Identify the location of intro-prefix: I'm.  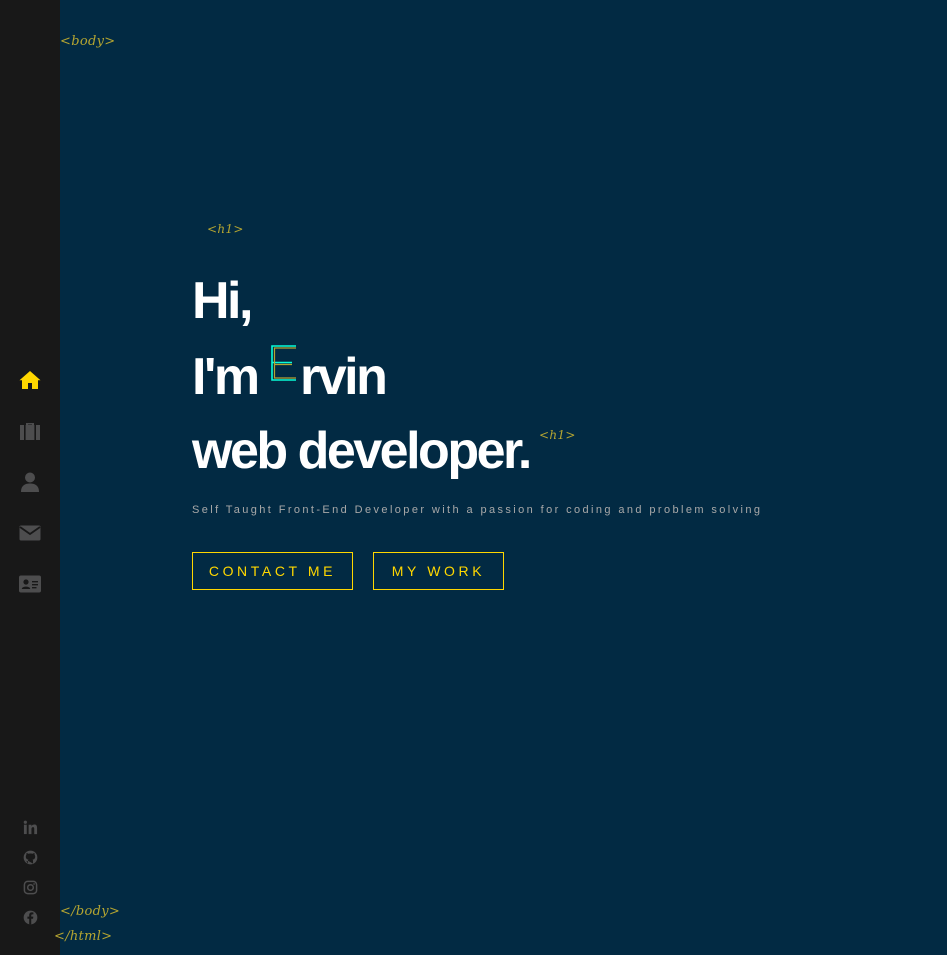
(226, 377).